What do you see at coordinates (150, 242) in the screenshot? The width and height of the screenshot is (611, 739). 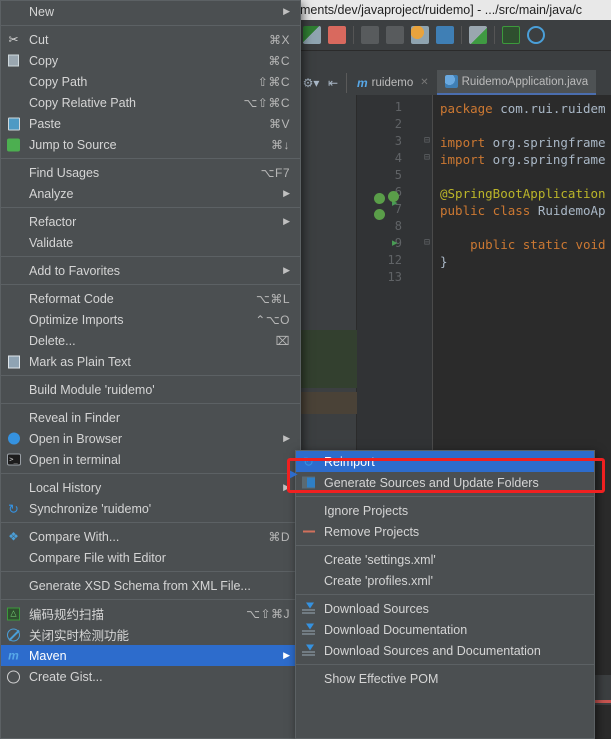 I see `menu-item-validate: Validate` at bounding box center [150, 242].